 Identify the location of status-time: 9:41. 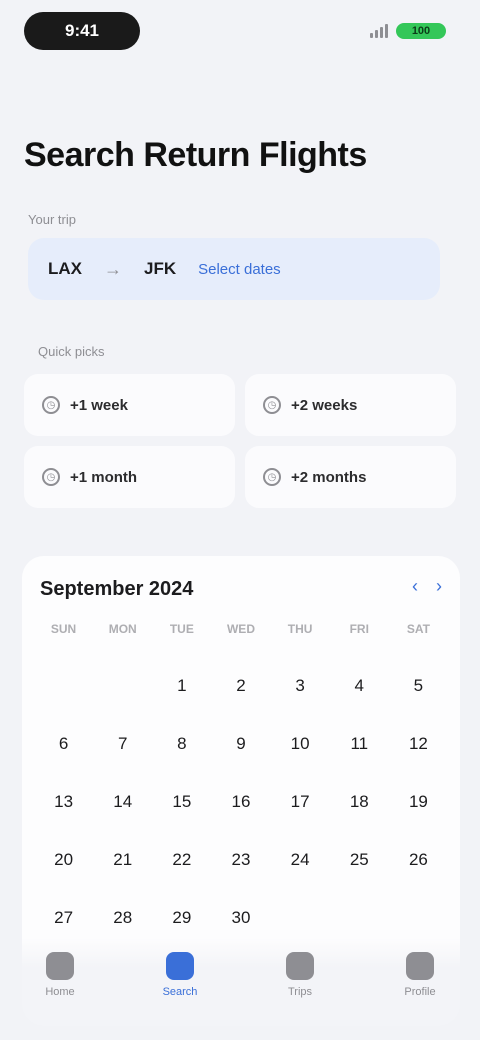
(82, 31).